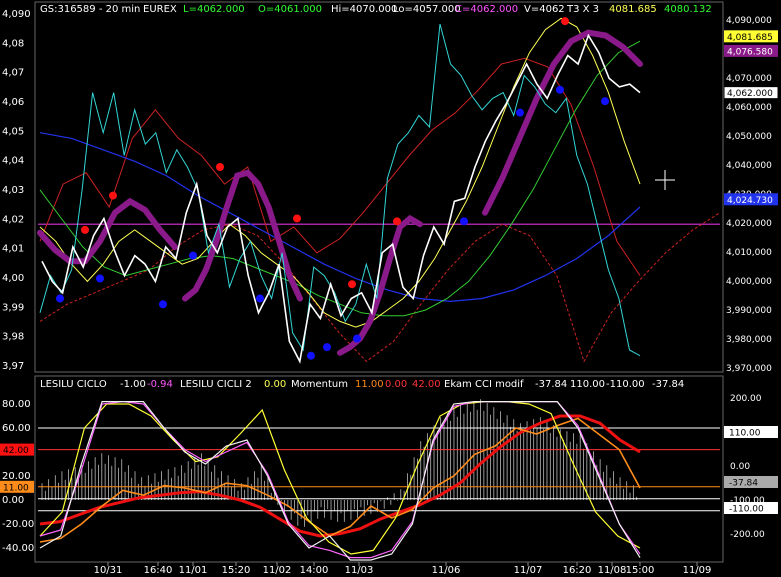 The width and height of the screenshot is (781, 577). I want to click on price-marker-label: 4,081.685, so click(750, 38).